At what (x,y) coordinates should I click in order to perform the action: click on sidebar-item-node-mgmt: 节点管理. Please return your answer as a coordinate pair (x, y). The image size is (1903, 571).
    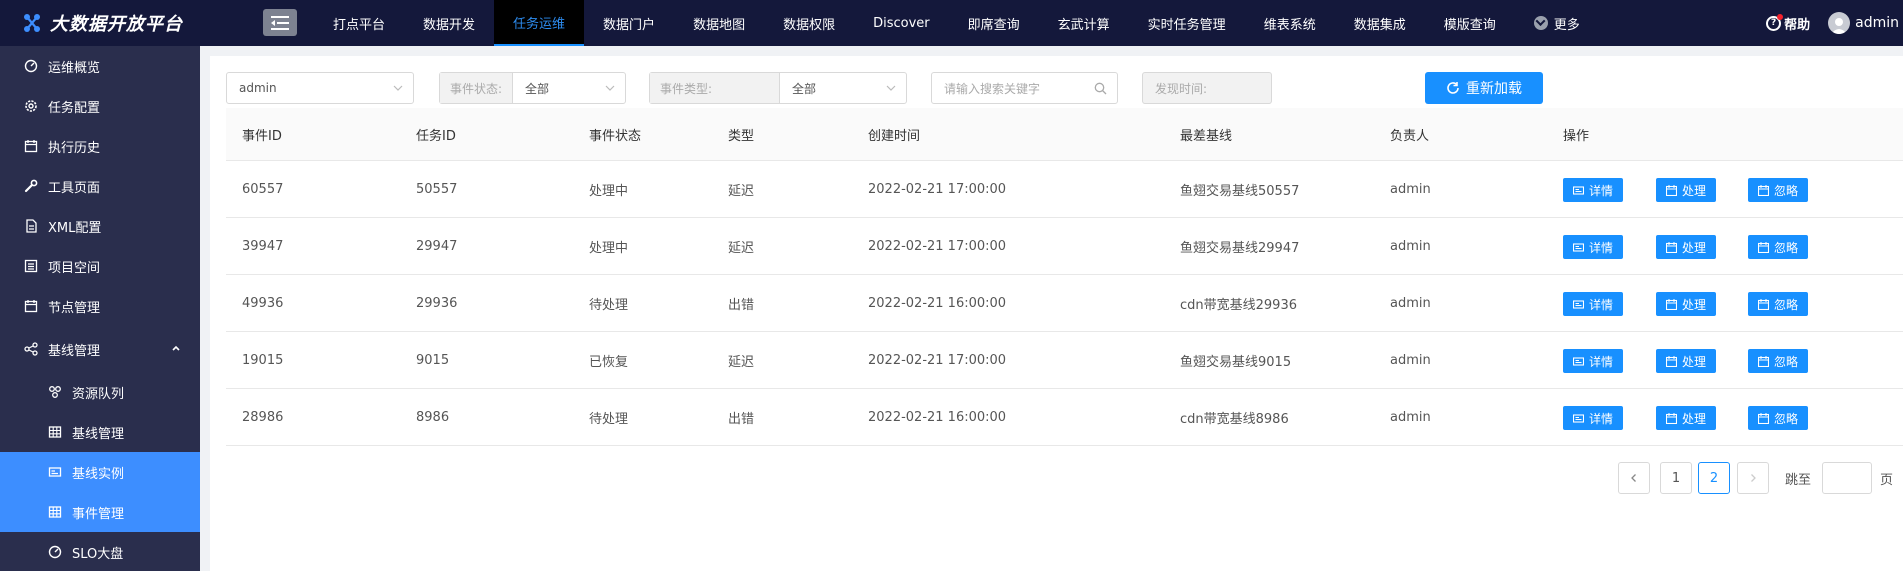
    Looking at the image, I should click on (100, 306).